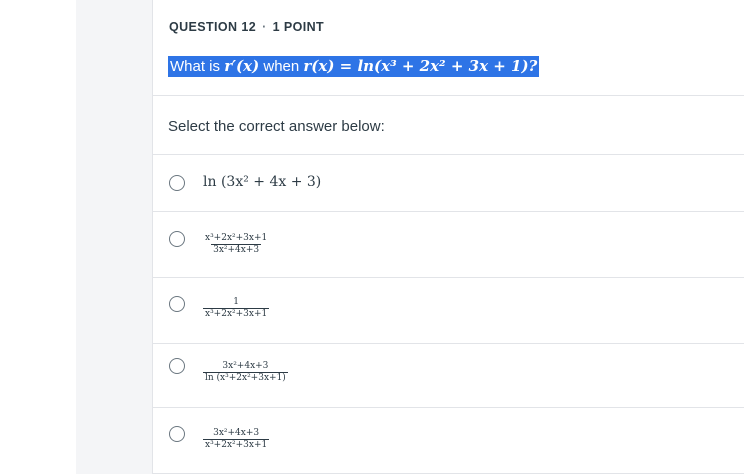 The image size is (744, 474). What do you see at coordinates (236, 433) in the screenshot?
I see `option-5-numerator: 3x²+4x+3` at bounding box center [236, 433].